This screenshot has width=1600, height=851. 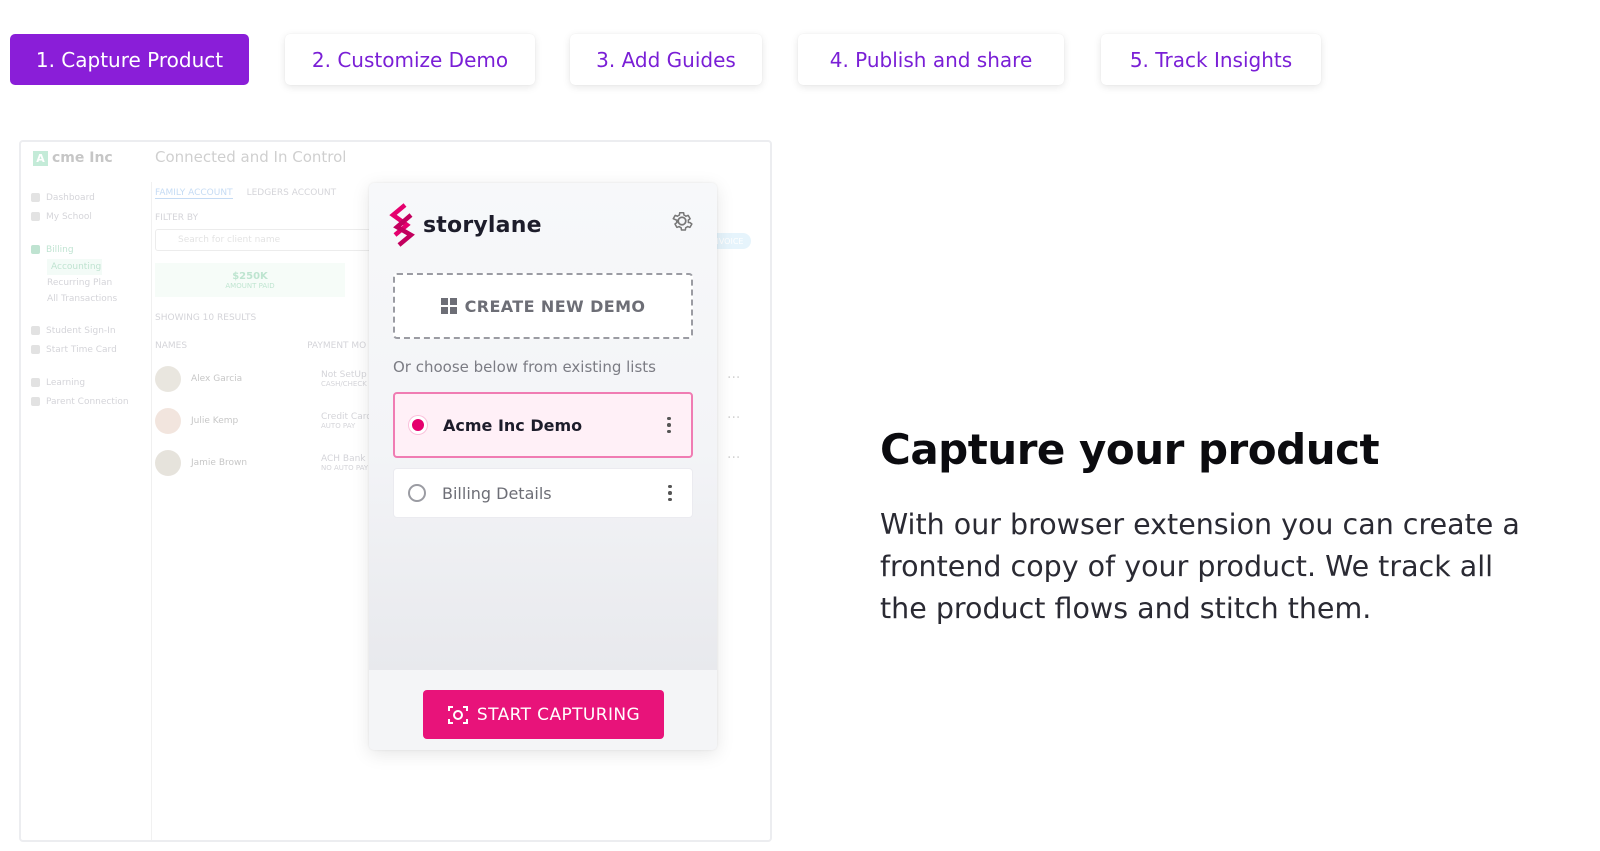 What do you see at coordinates (417, 493) in the screenshot?
I see `radio-unselected` at bounding box center [417, 493].